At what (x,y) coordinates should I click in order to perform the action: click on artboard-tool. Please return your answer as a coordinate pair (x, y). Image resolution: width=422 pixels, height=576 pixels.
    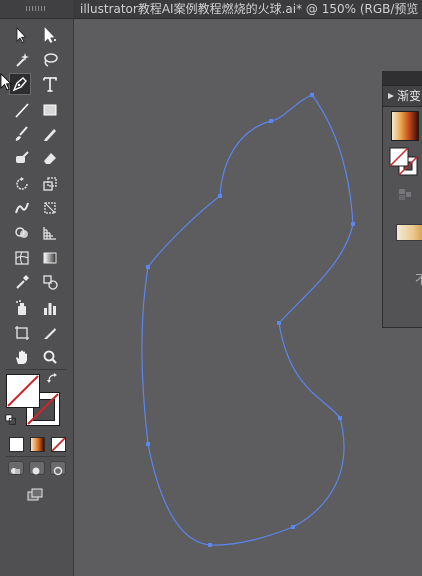
    Looking at the image, I should click on (22, 333).